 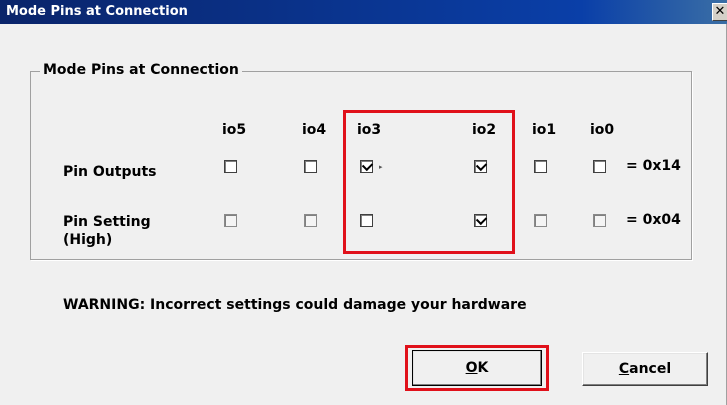 What do you see at coordinates (107, 231) in the screenshot?
I see `row-label-pin-setting: Pin Setting (High)` at bounding box center [107, 231].